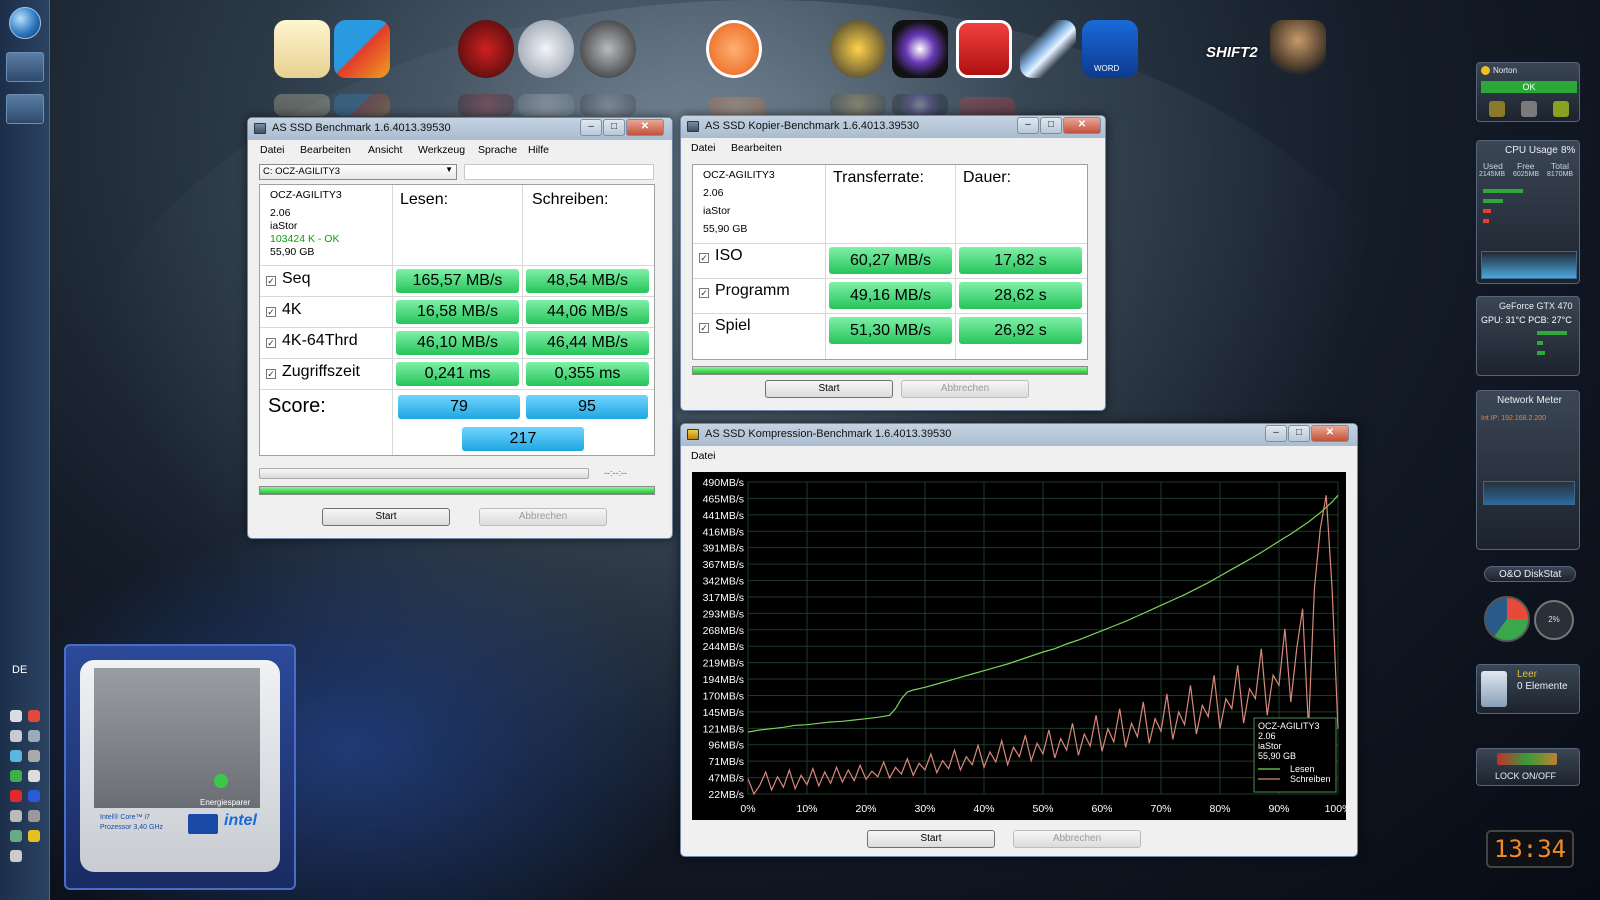 The width and height of the screenshot is (1600, 900). I want to click on start-orb-icon, so click(25, 23).